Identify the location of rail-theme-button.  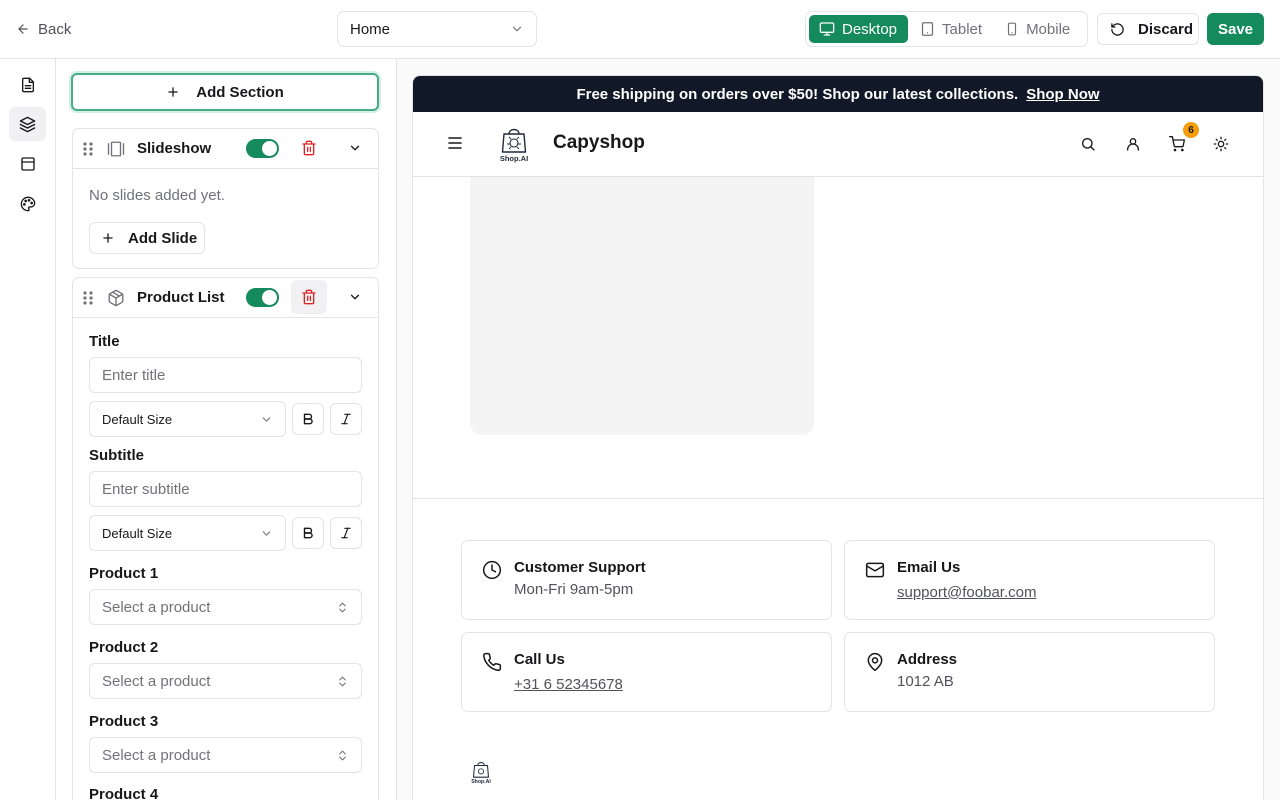
(27, 204).